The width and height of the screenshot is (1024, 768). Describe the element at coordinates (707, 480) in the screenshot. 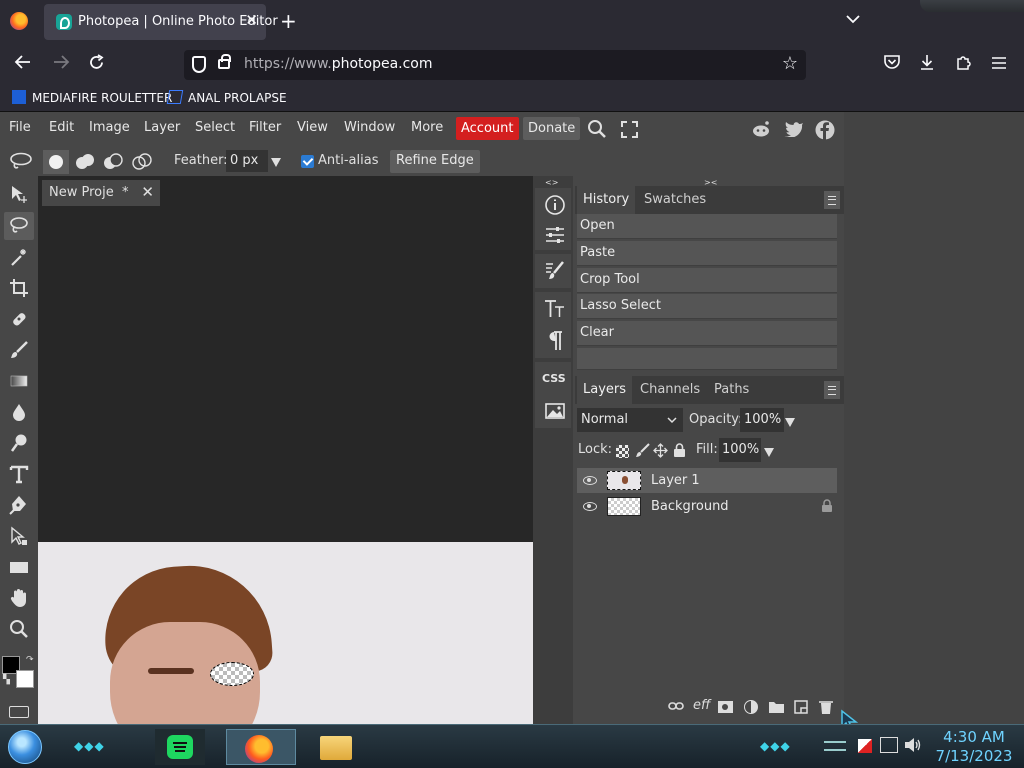

I see `layer-row-layer-1: Layer 1` at that location.